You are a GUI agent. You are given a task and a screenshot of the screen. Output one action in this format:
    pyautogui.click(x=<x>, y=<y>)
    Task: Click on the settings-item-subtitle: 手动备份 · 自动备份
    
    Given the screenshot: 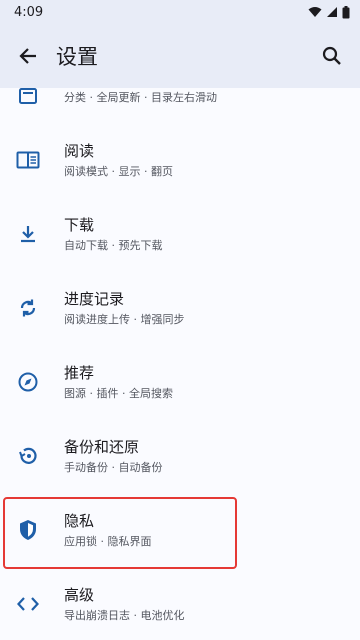 What is the action you would take?
    pyautogui.click(x=113, y=467)
    